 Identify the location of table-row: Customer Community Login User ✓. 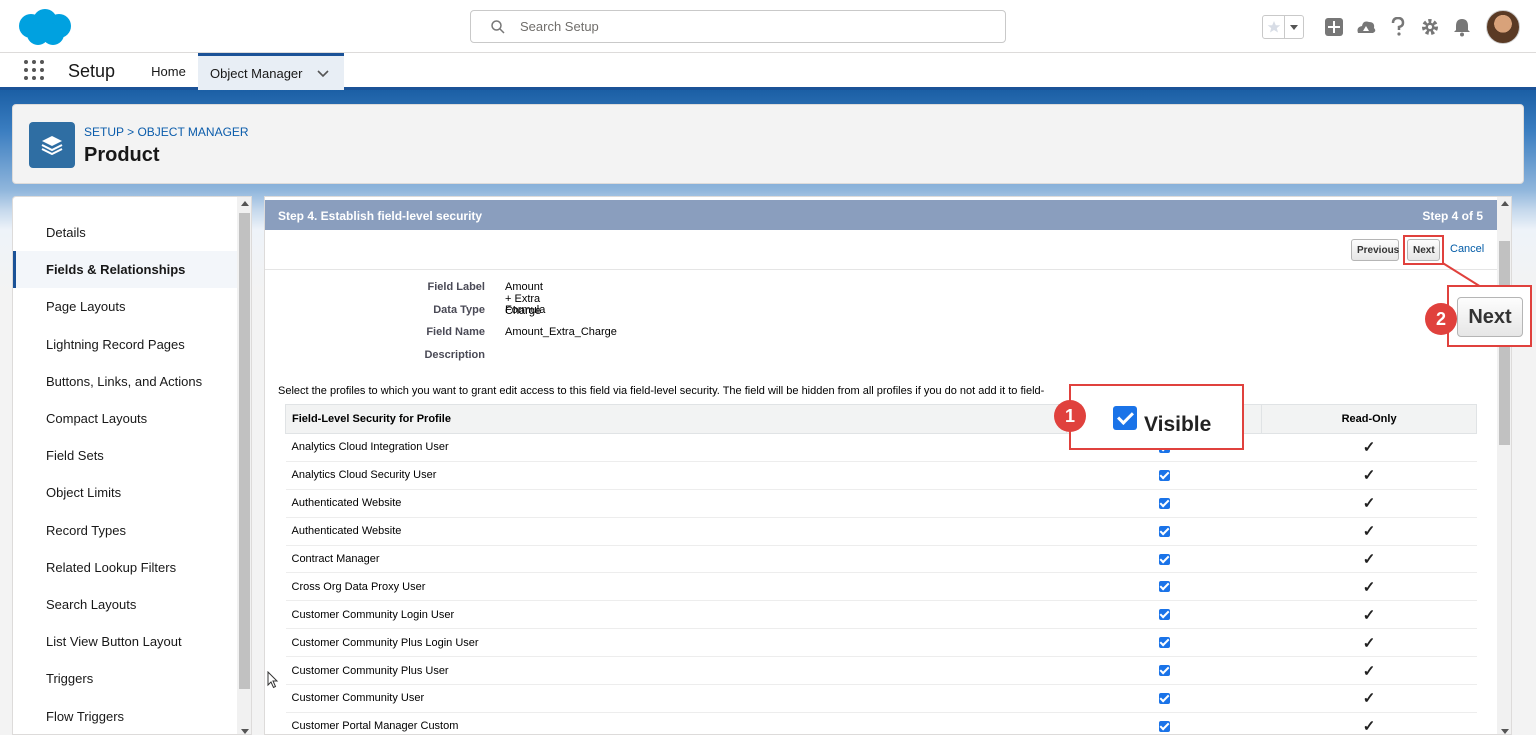
(881, 615).